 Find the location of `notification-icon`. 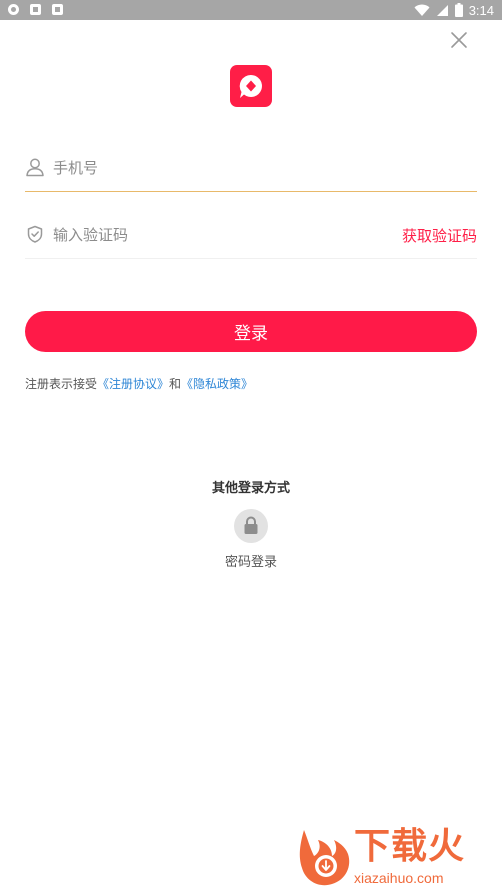

notification-icon is located at coordinates (13, 9).